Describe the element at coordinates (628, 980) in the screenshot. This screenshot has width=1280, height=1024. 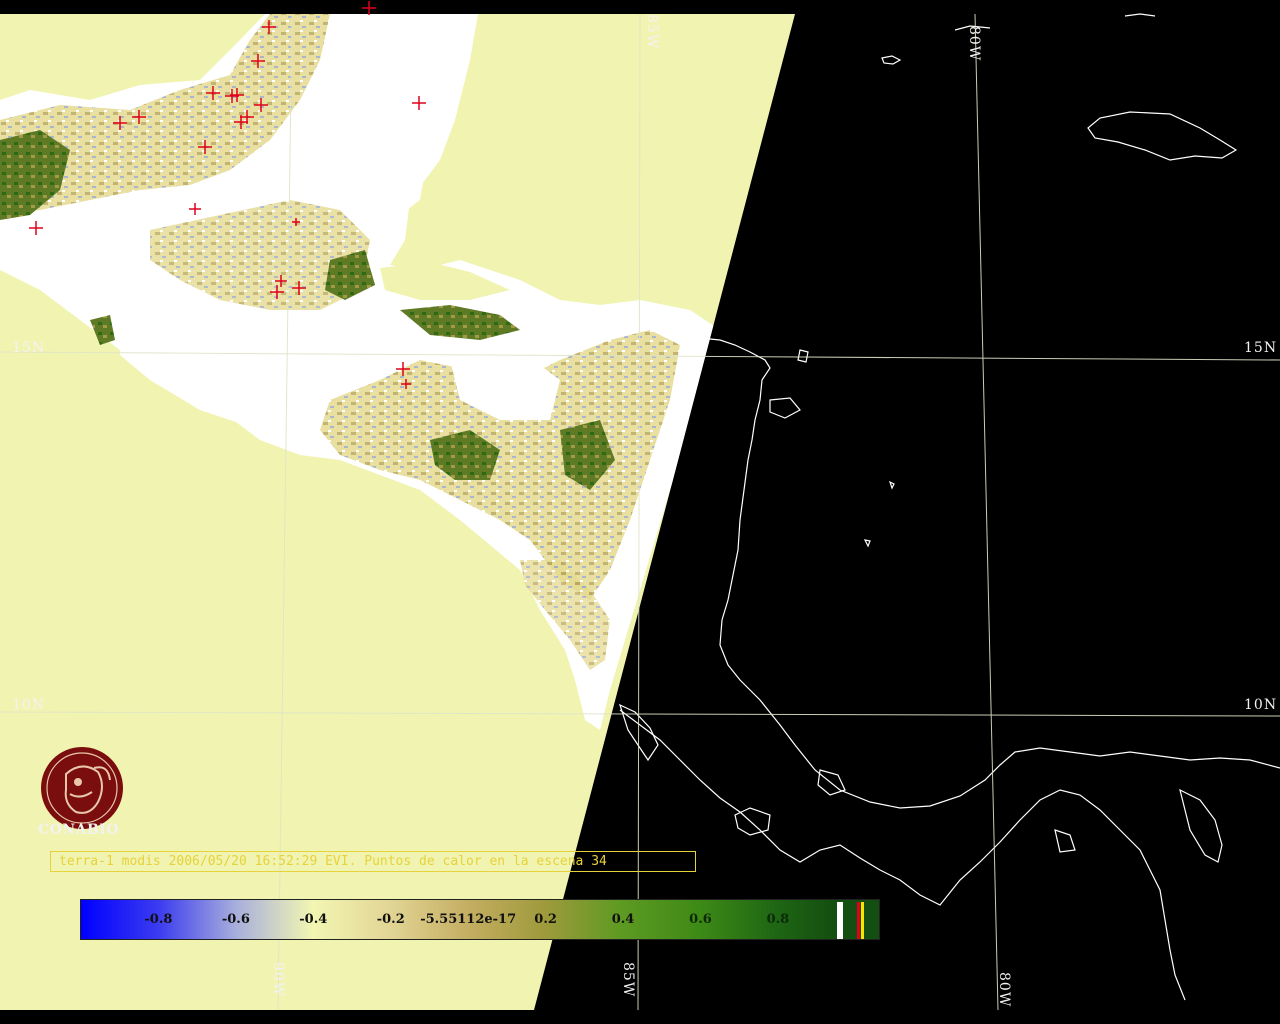
I see `grid-label-lon-85-bottom: 85W` at that location.